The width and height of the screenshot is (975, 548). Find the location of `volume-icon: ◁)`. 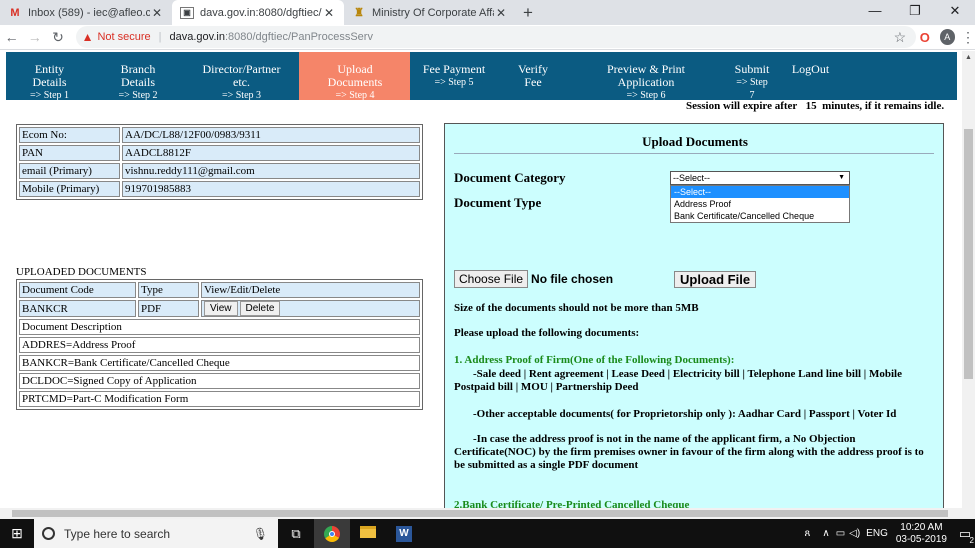

volume-icon: ◁) is located at coordinates (854, 533).